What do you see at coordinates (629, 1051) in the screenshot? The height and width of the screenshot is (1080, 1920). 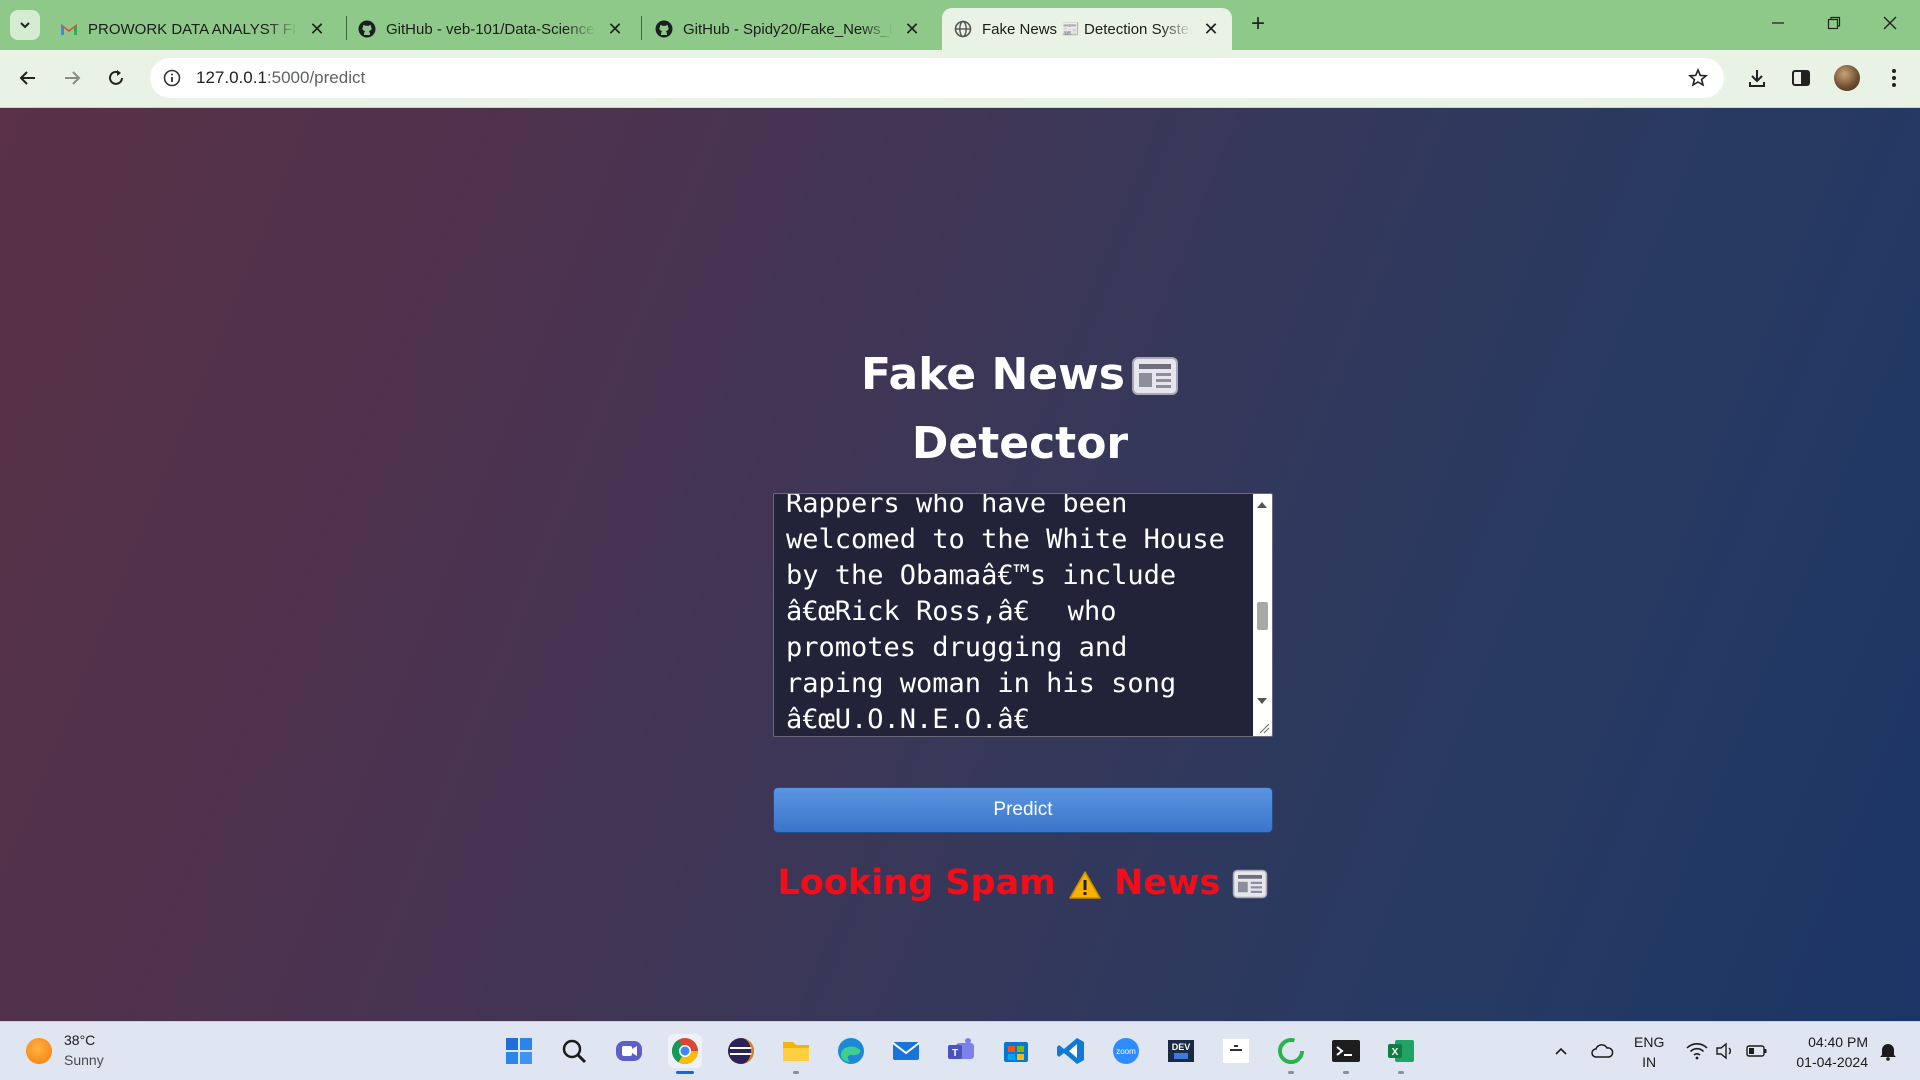 I see `meet-icon` at bounding box center [629, 1051].